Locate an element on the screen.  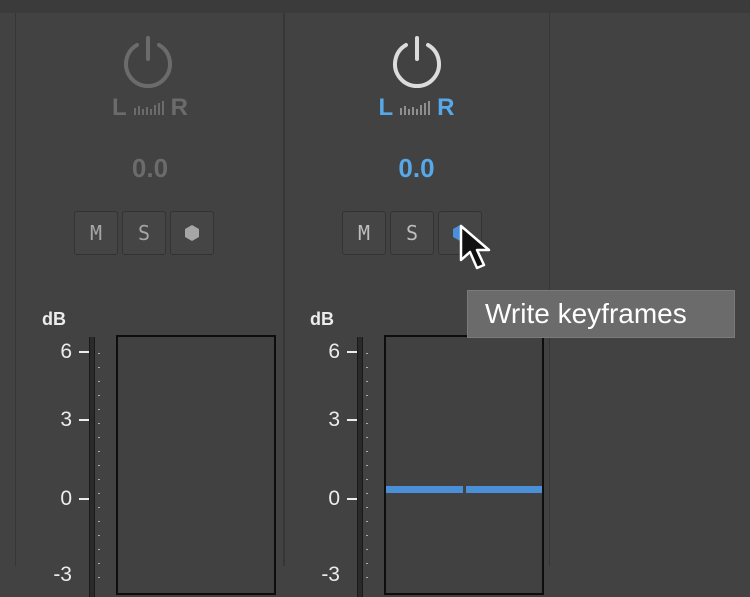
tooltip: Write keyframes is located at coordinates (601, 314).